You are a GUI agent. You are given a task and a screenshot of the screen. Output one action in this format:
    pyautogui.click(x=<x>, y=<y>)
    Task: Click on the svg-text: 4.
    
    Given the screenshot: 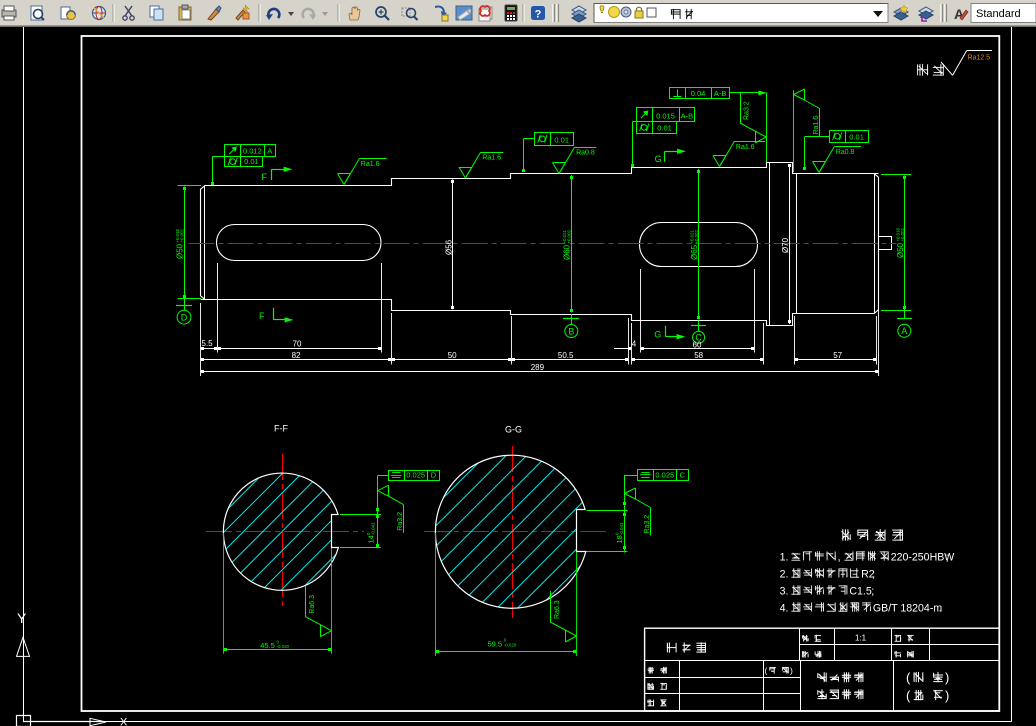 What is the action you would take?
    pyautogui.click(x=784, y=609)
    